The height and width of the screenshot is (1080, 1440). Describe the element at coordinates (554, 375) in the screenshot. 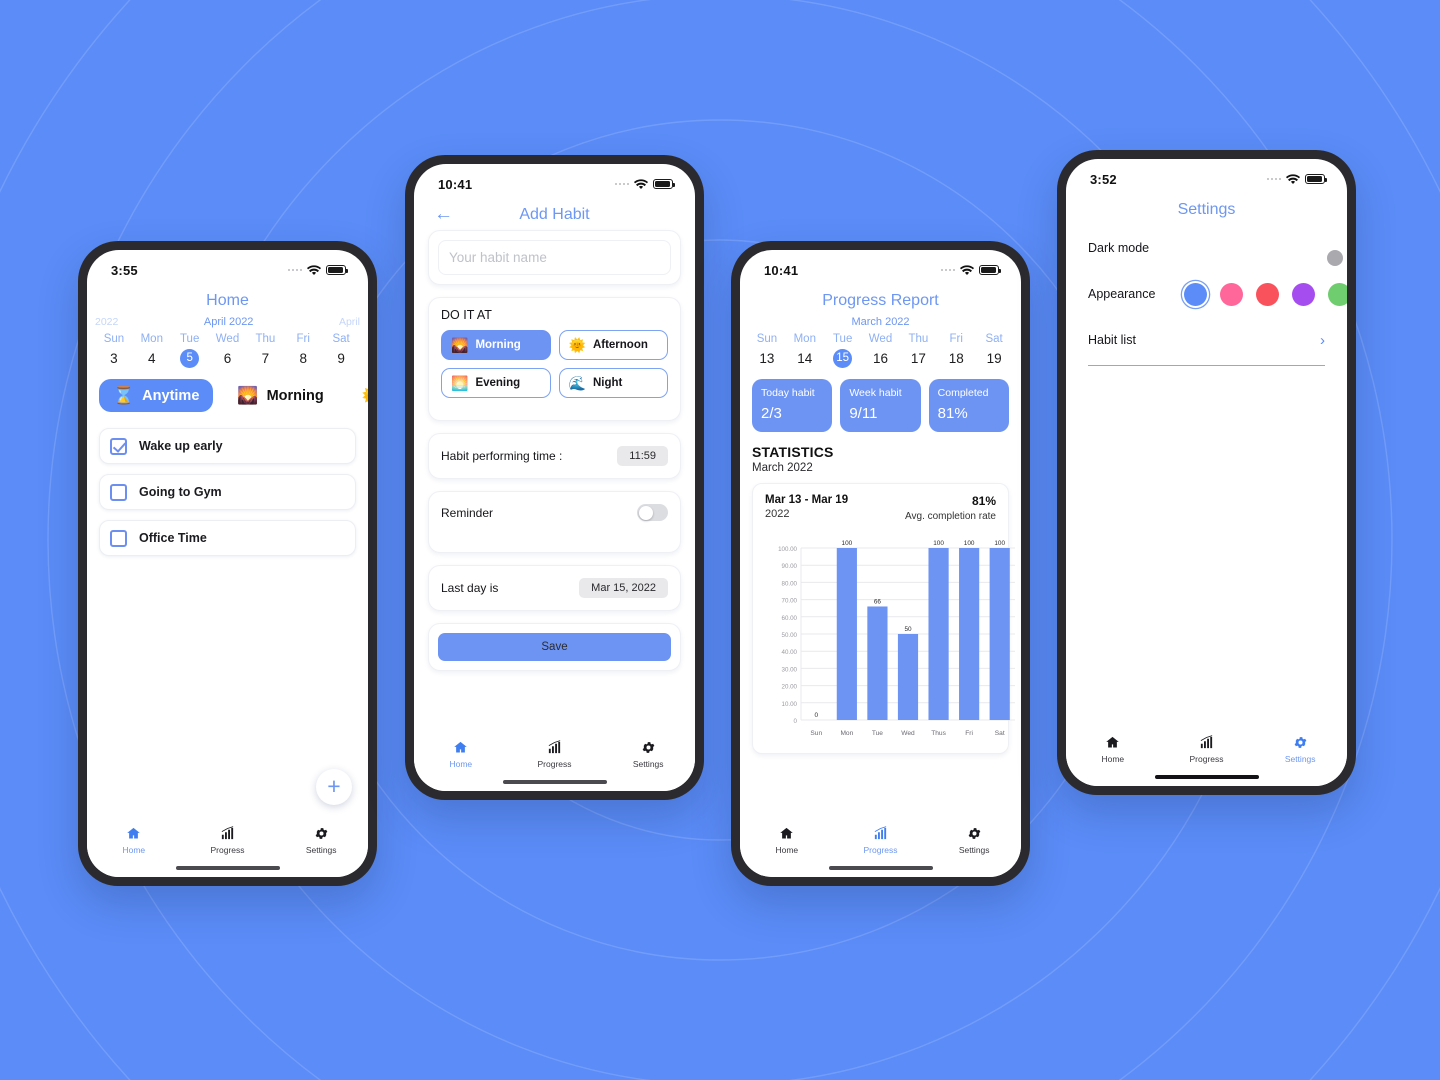

I see `do-it-at-options: 🌄 Morning 🌞 Afternoon 🌅 Evening 🌊 Night` at that location.